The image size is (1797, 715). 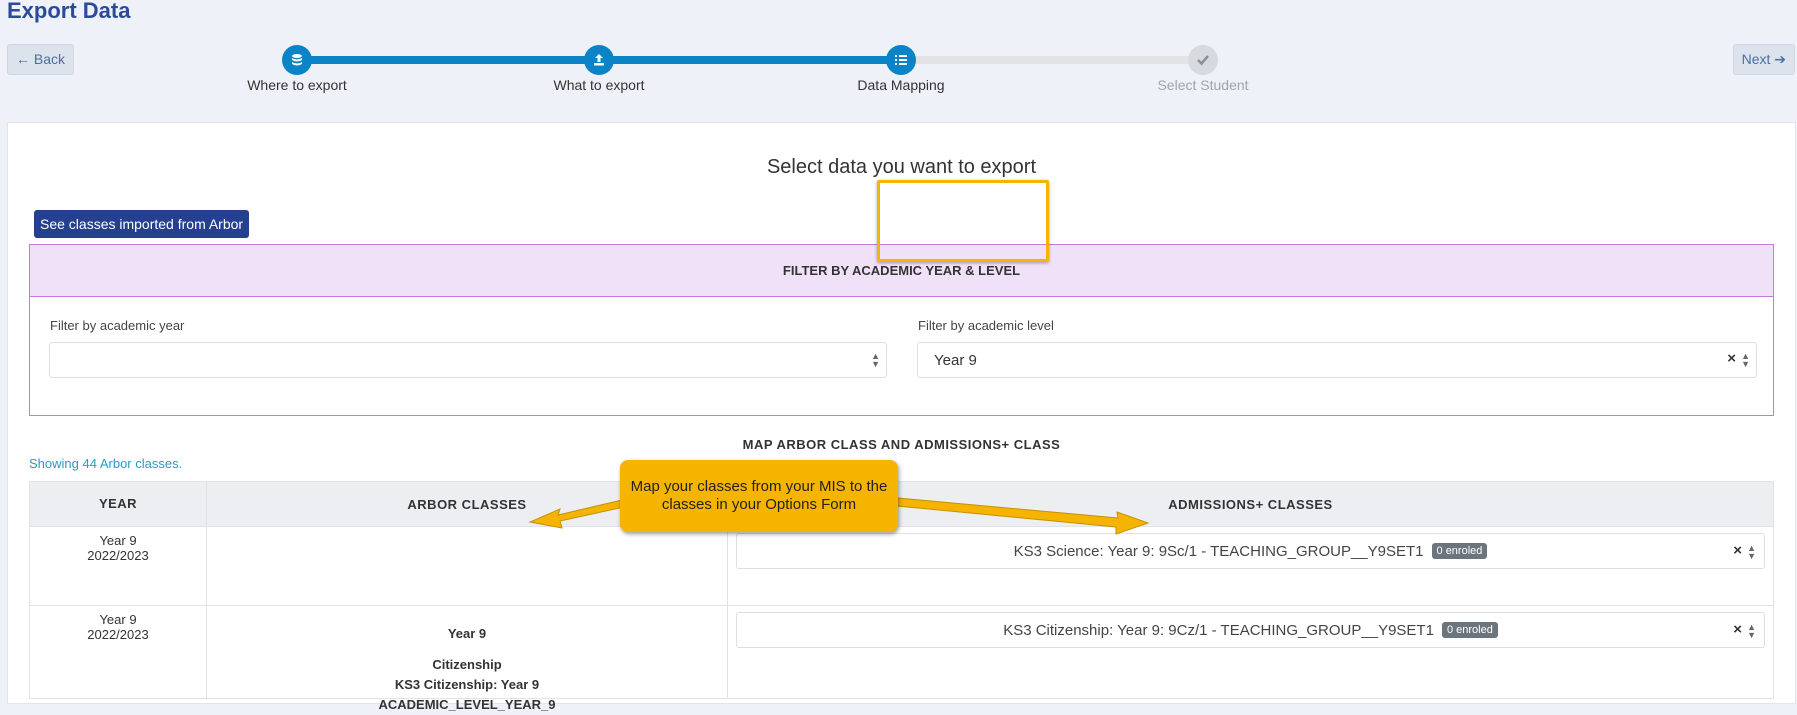 I want to click on arrow-right-icon, so click(x=1023, y=516).